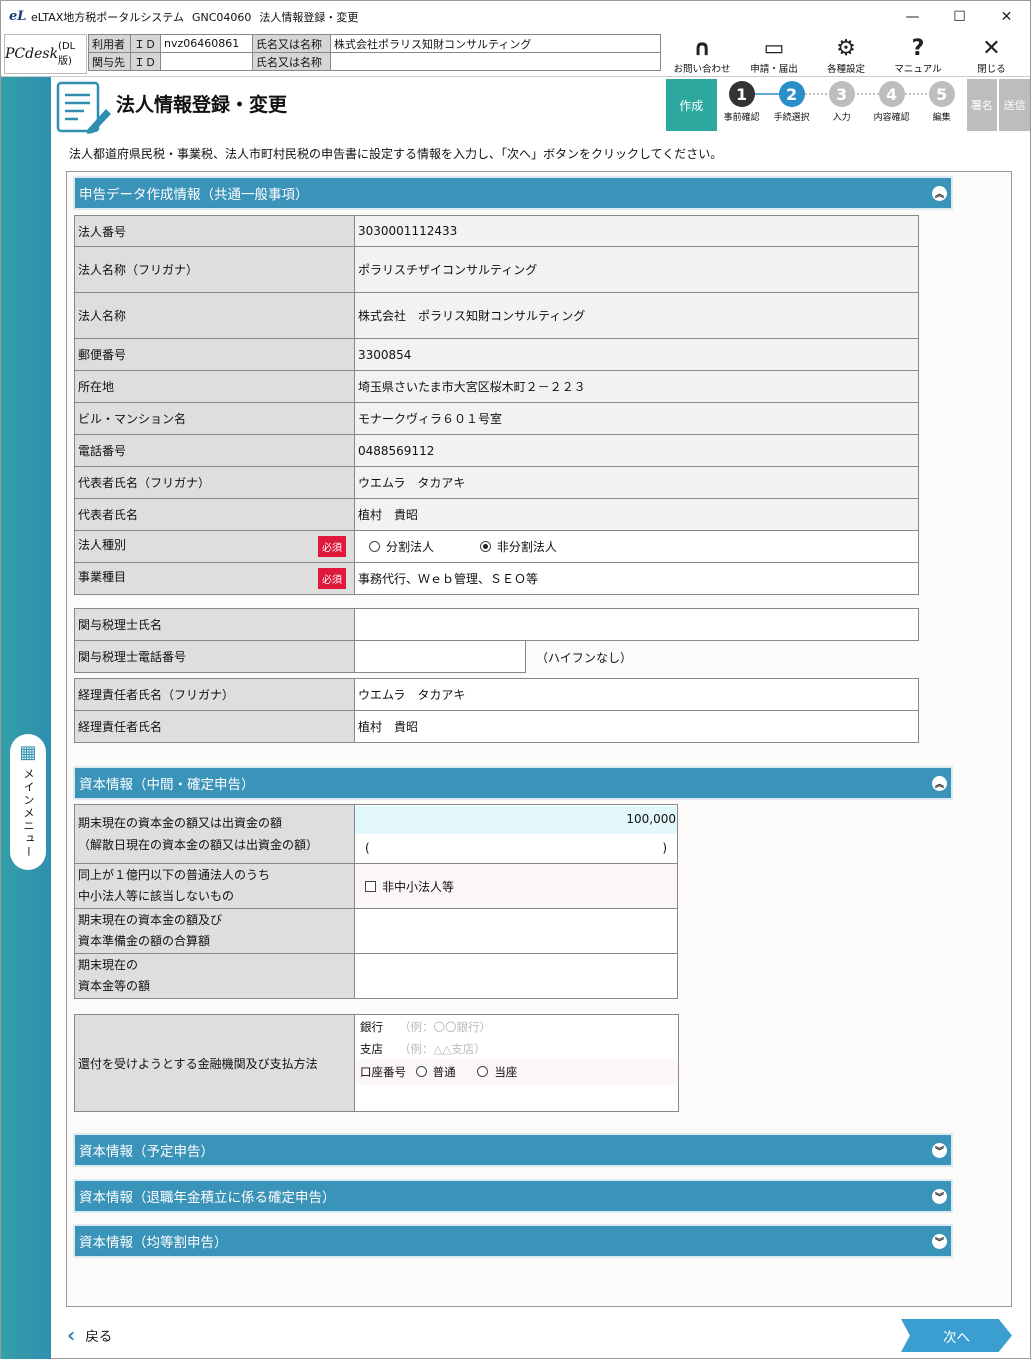 Image resolution: width=1031 pixels, height=1359 pixels. I want to click on business-field: 事務代行、Ｗｅｂ管理、ＳＥＯ等, so click(636, 578).